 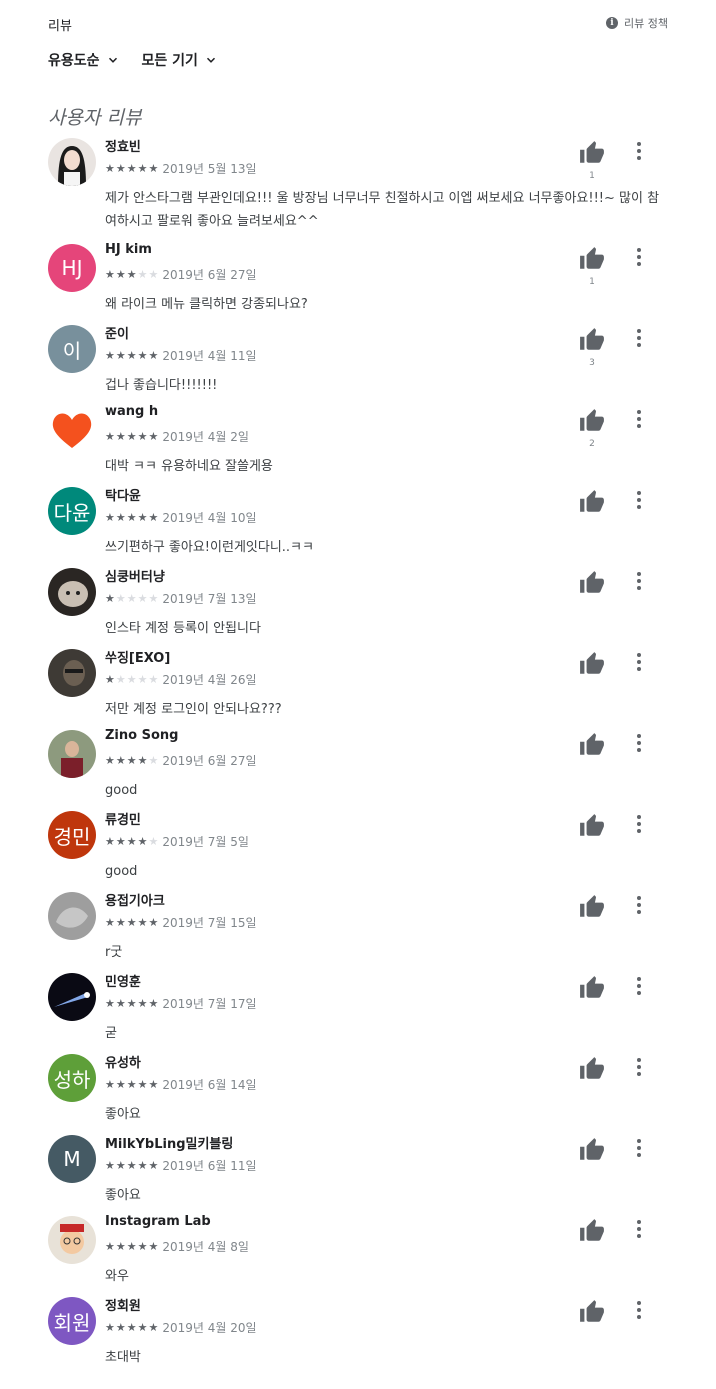 I want to click on rating-row: ★ ★ ★ ★ ★ 2019년 6월 27일, so click(x=181, y=760).